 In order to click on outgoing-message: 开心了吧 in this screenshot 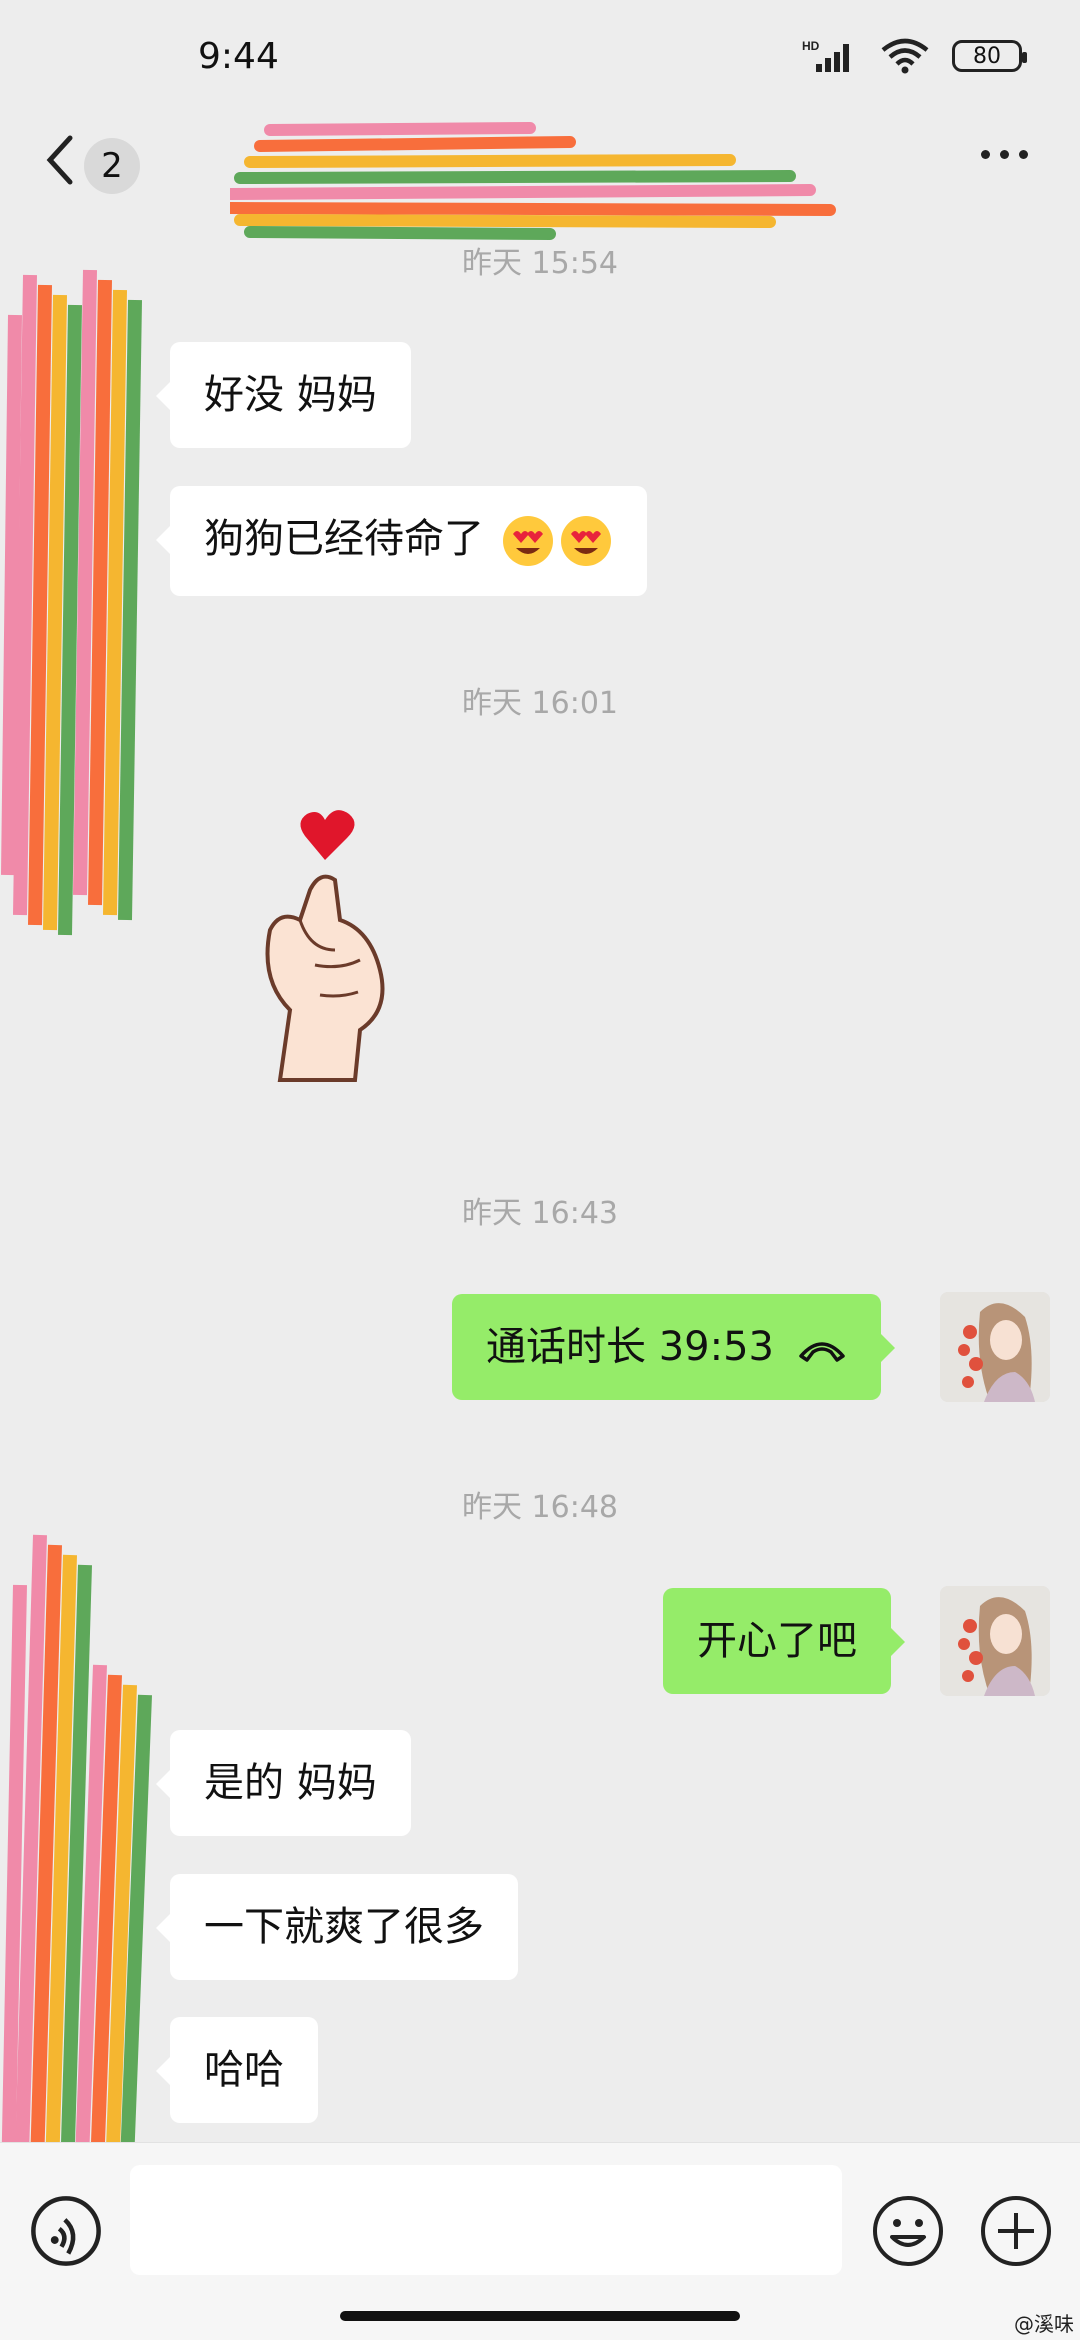, I will do `click(784, 1641)`.